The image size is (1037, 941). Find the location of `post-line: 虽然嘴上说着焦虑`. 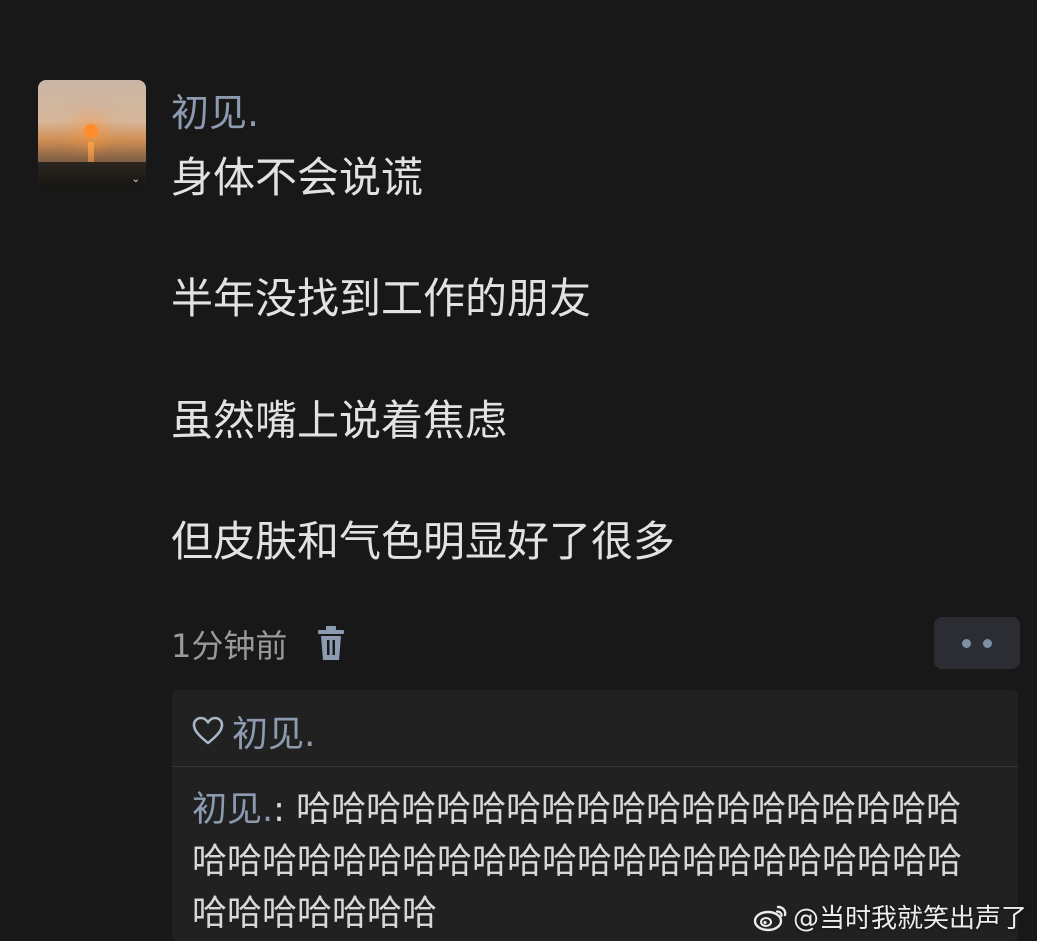

post-line: 虽然嘴上说着焦虑 is located at coordinates (339, 420).